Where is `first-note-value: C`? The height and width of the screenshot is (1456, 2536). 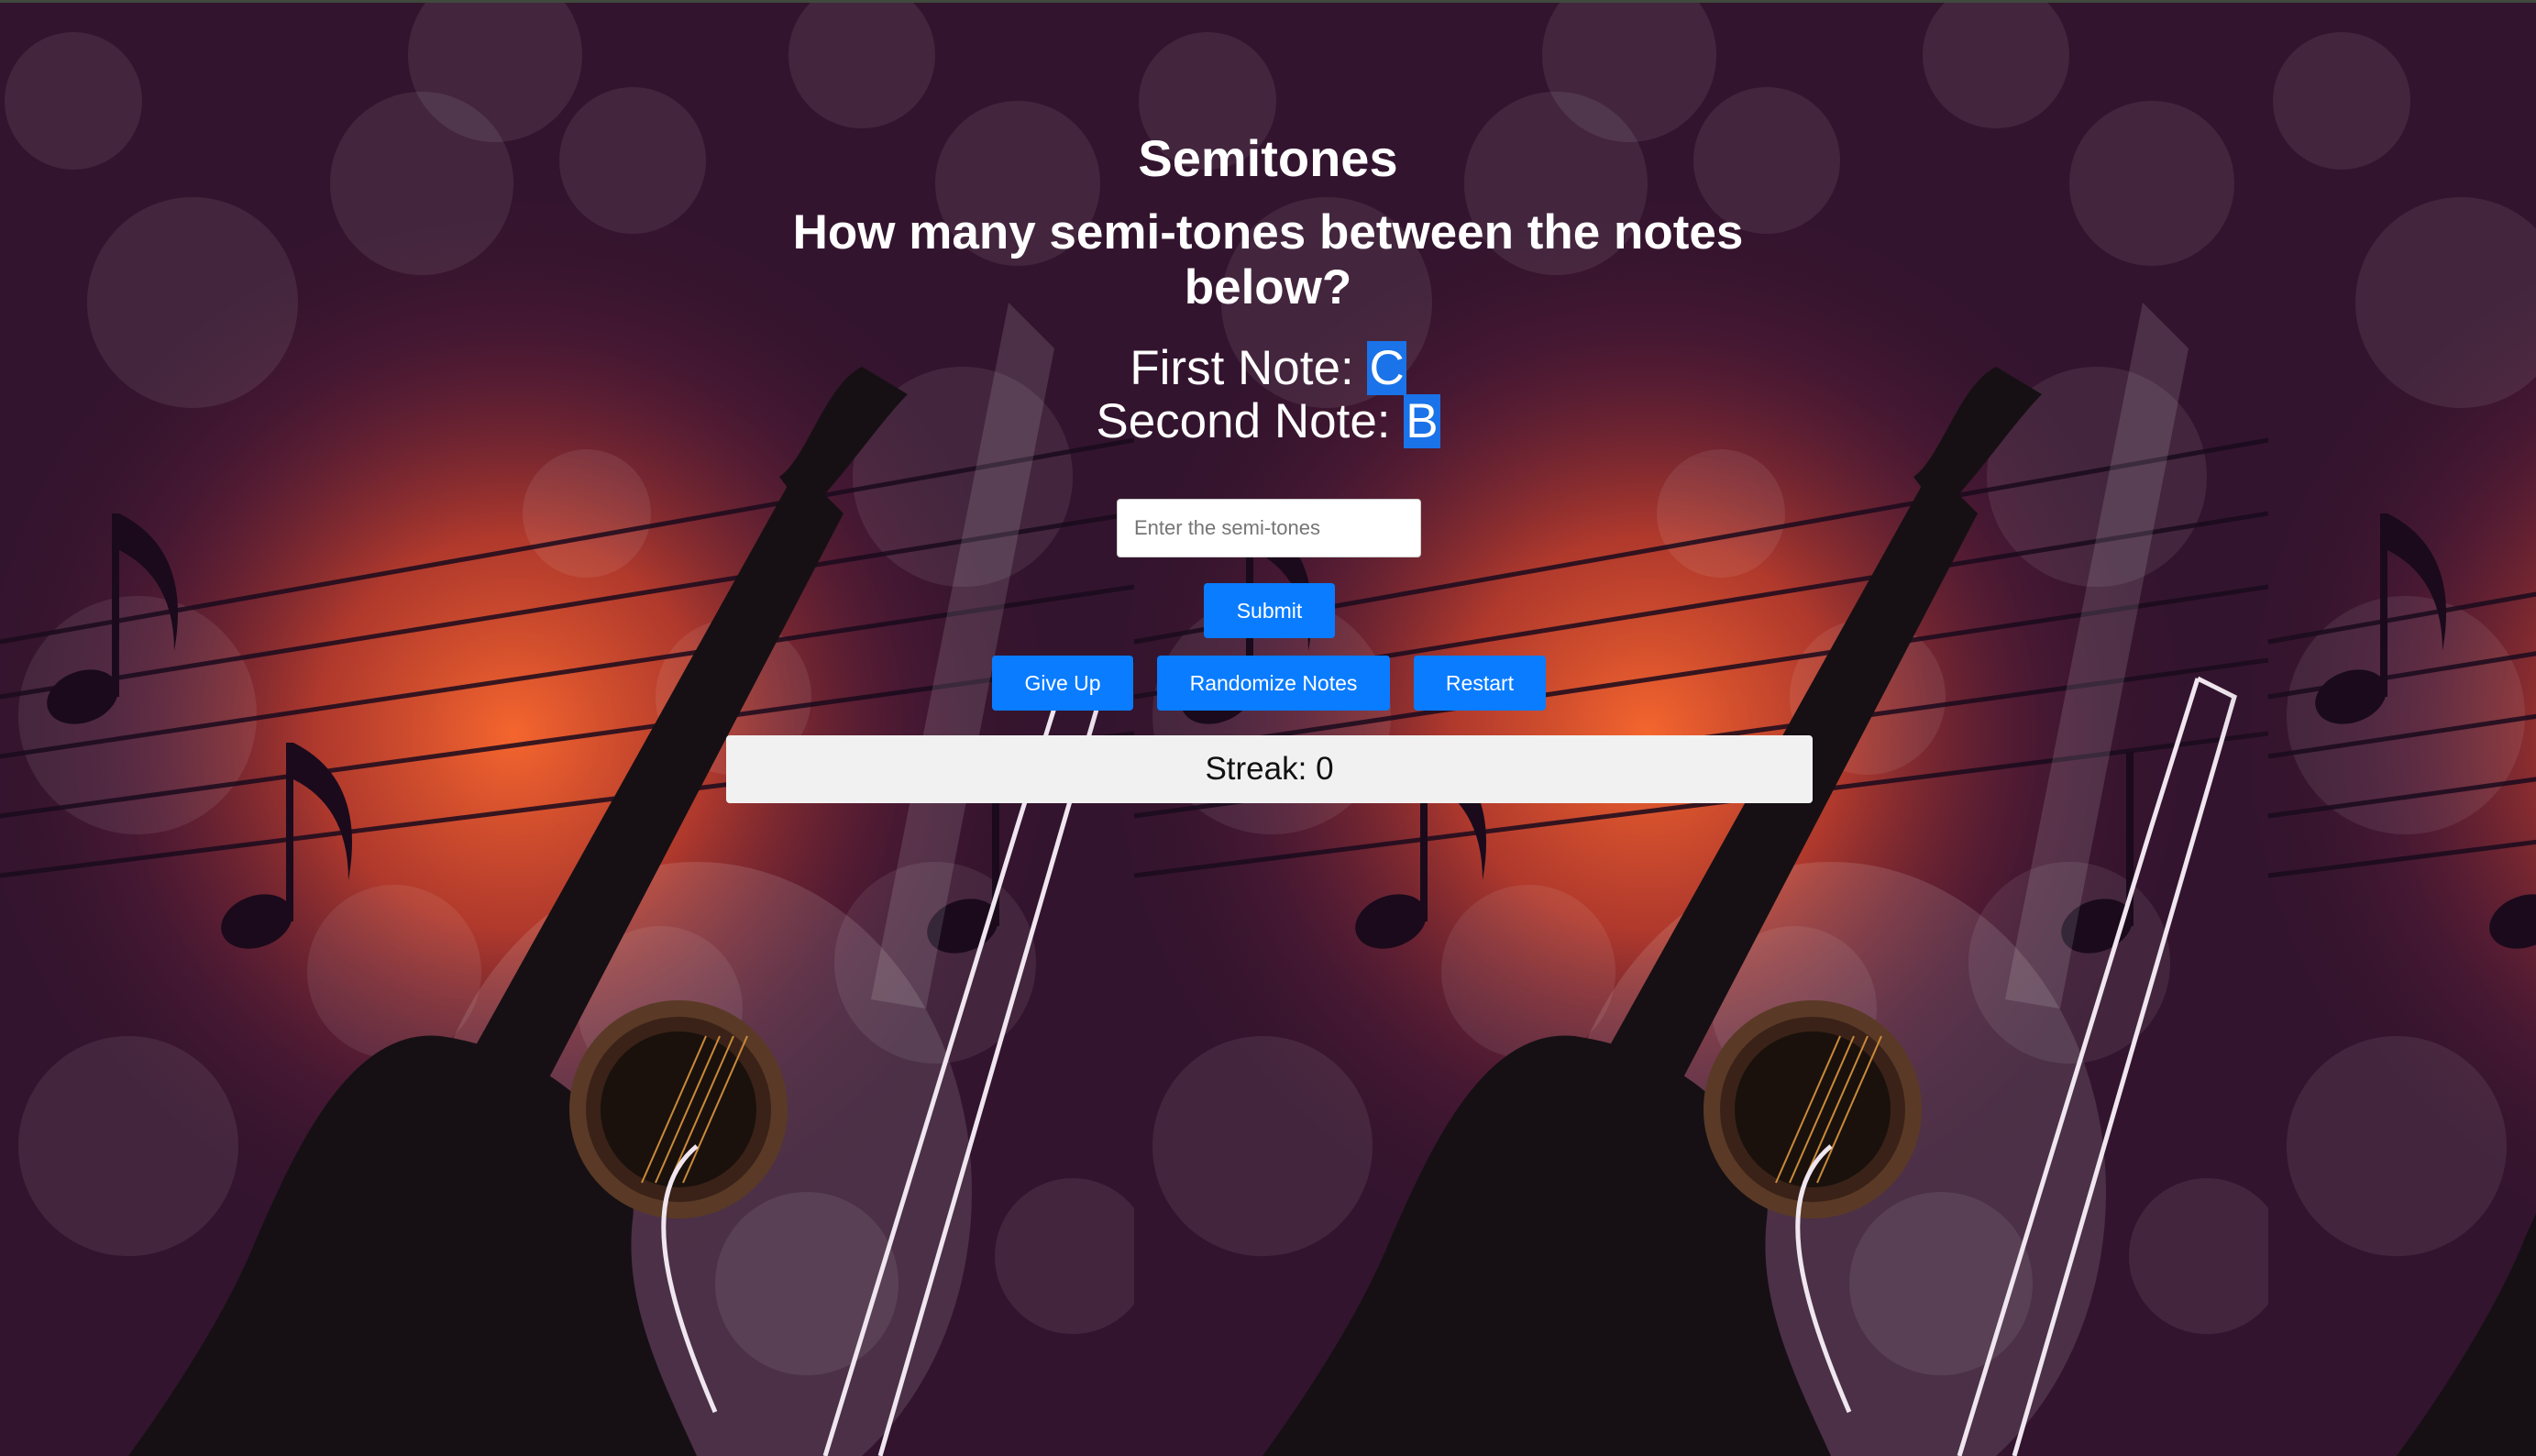 first-note-value: C is located at coordinates (1387, 368).